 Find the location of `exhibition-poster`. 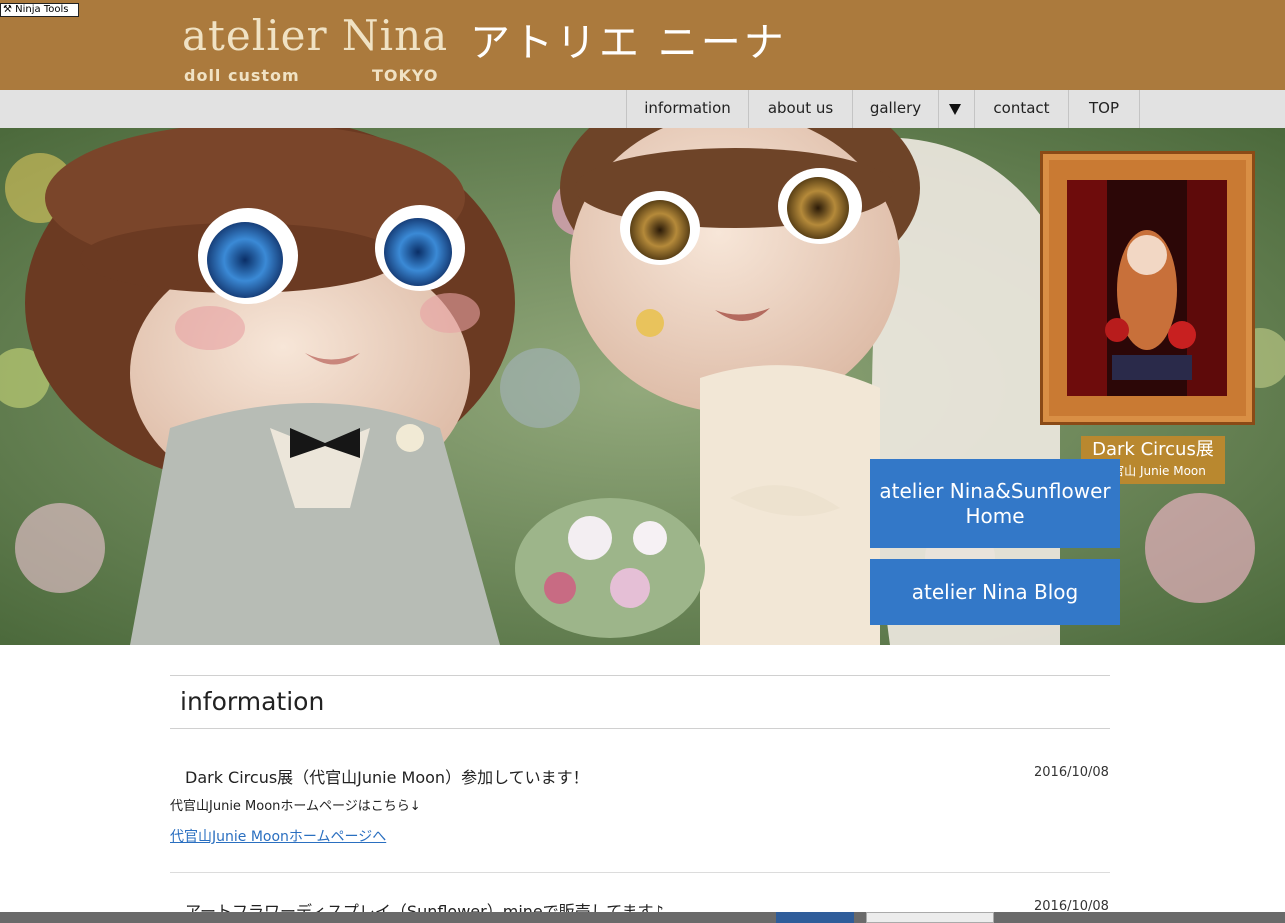

exhibition-poster is located at coordinates (1147, 288).